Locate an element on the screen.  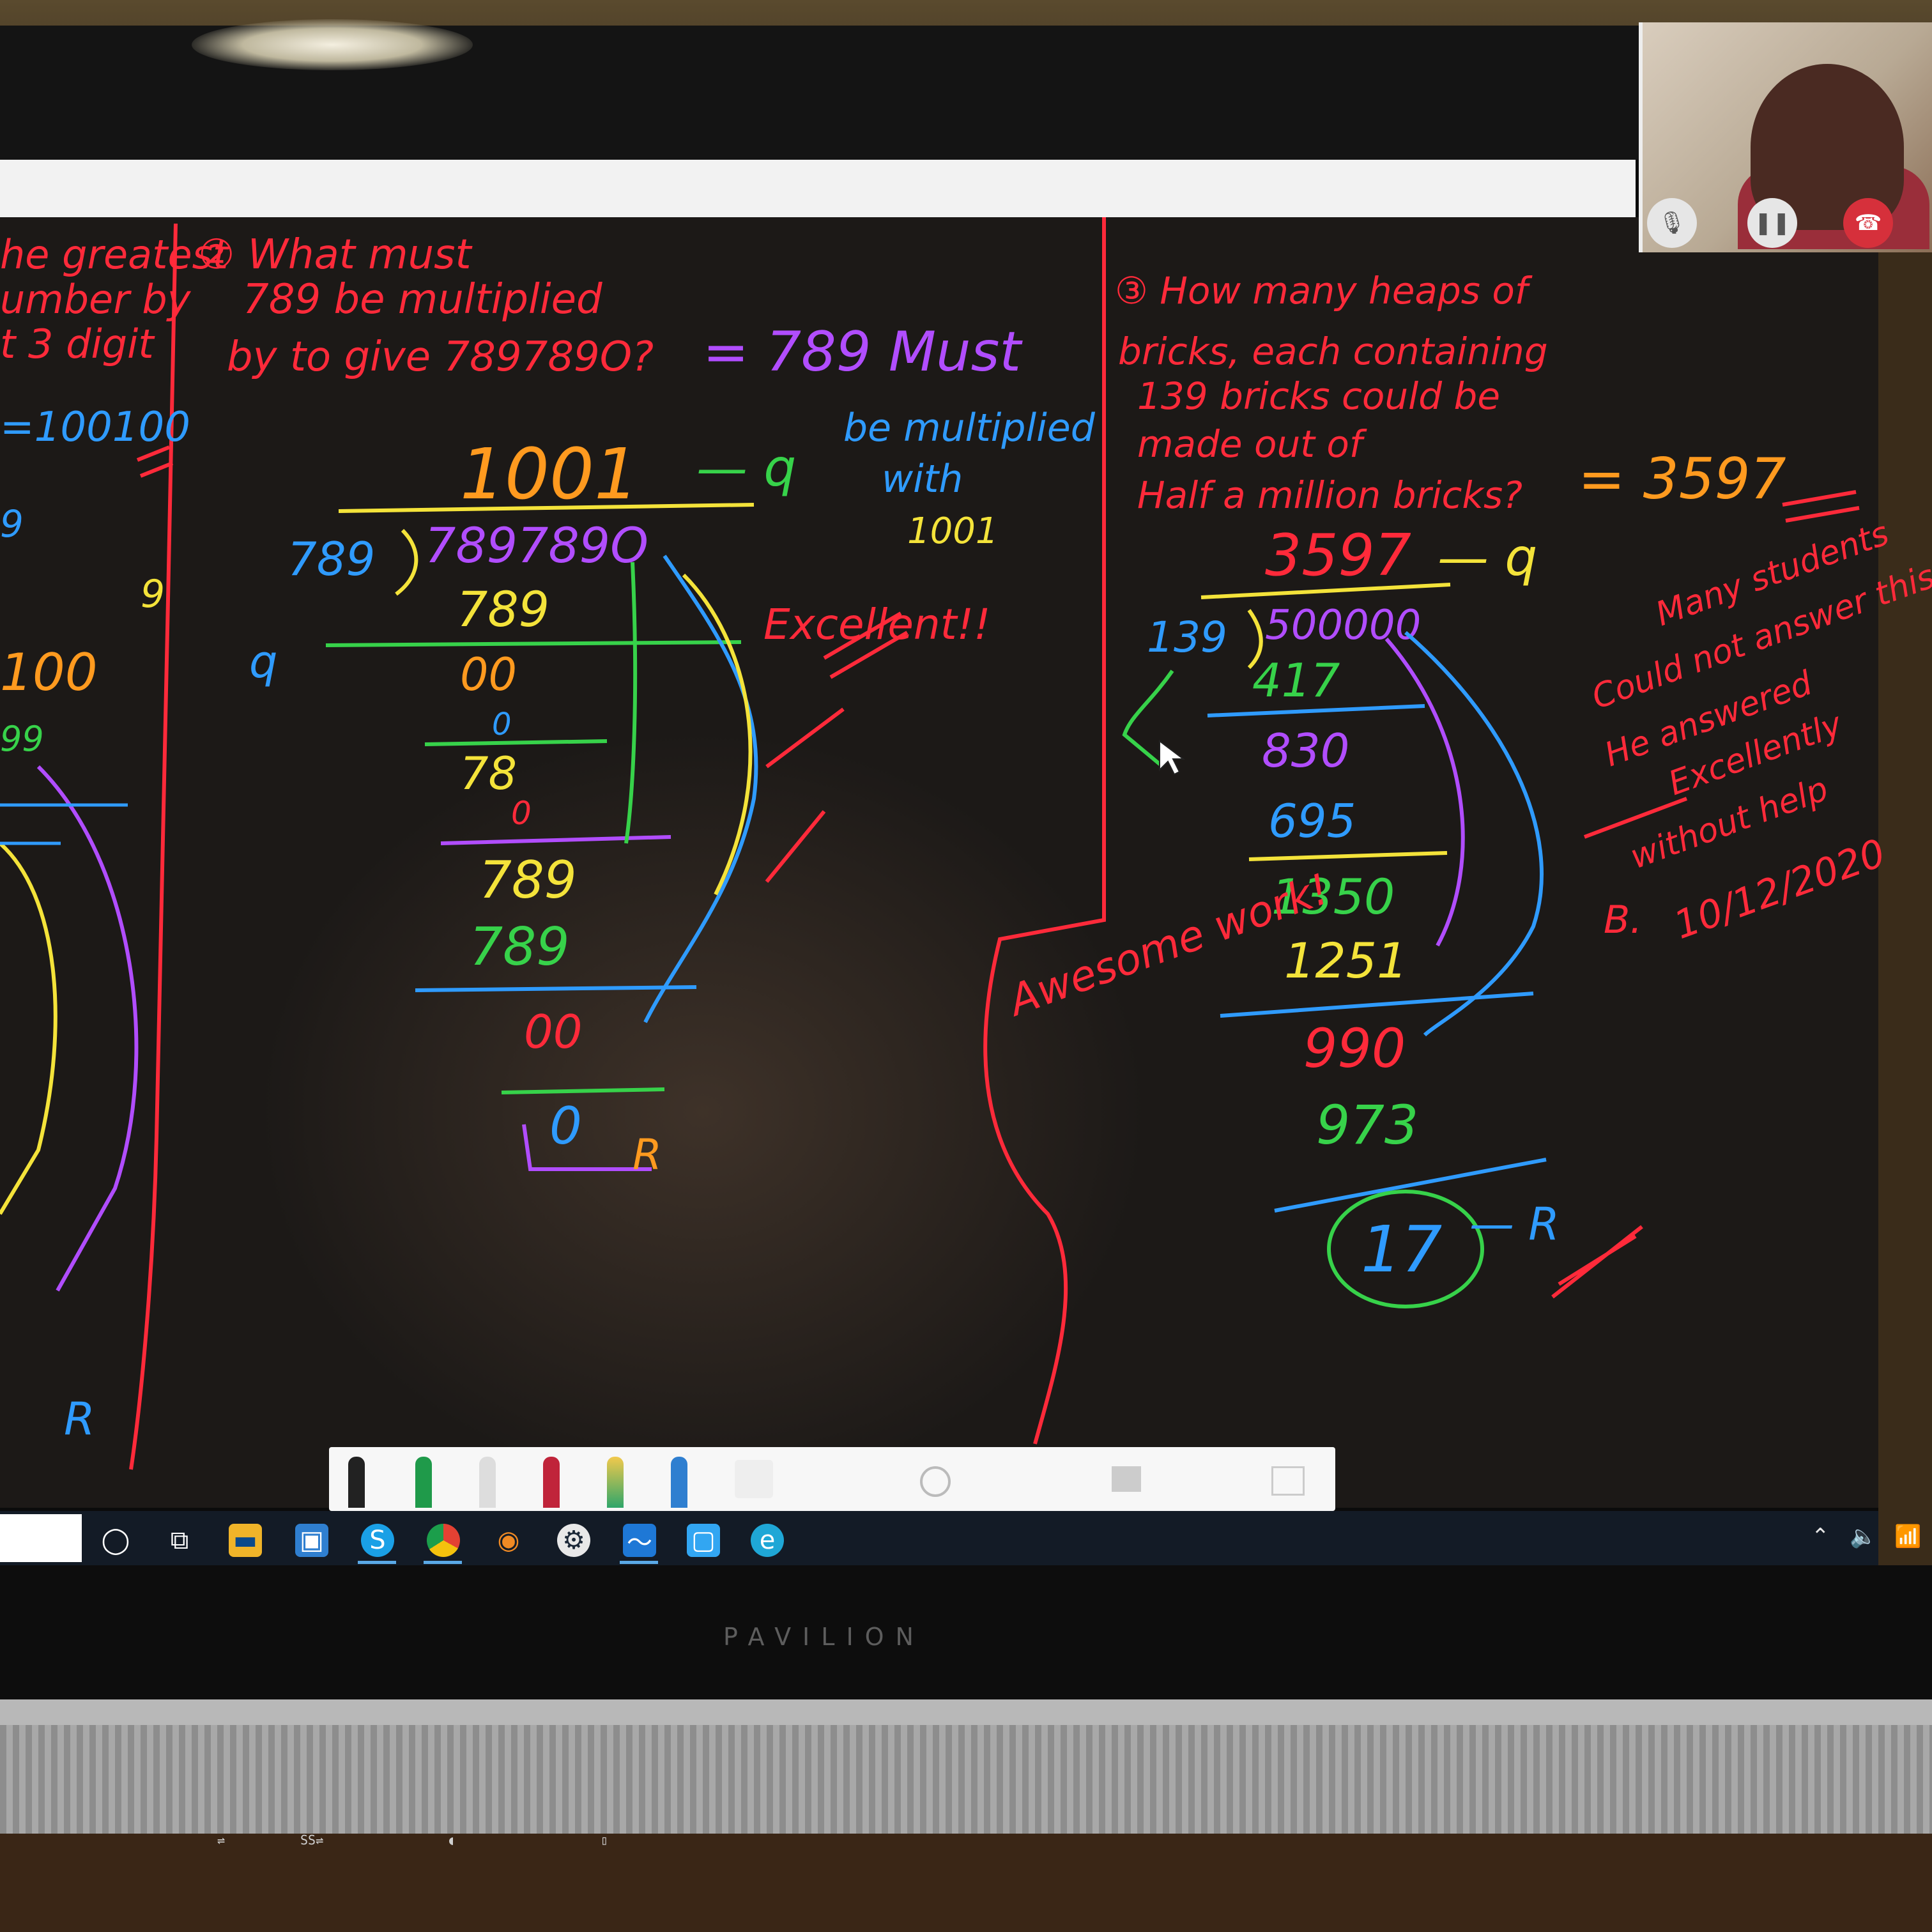
q1-prompt-line3: t 3 digit is located at coordinates (77, 344).